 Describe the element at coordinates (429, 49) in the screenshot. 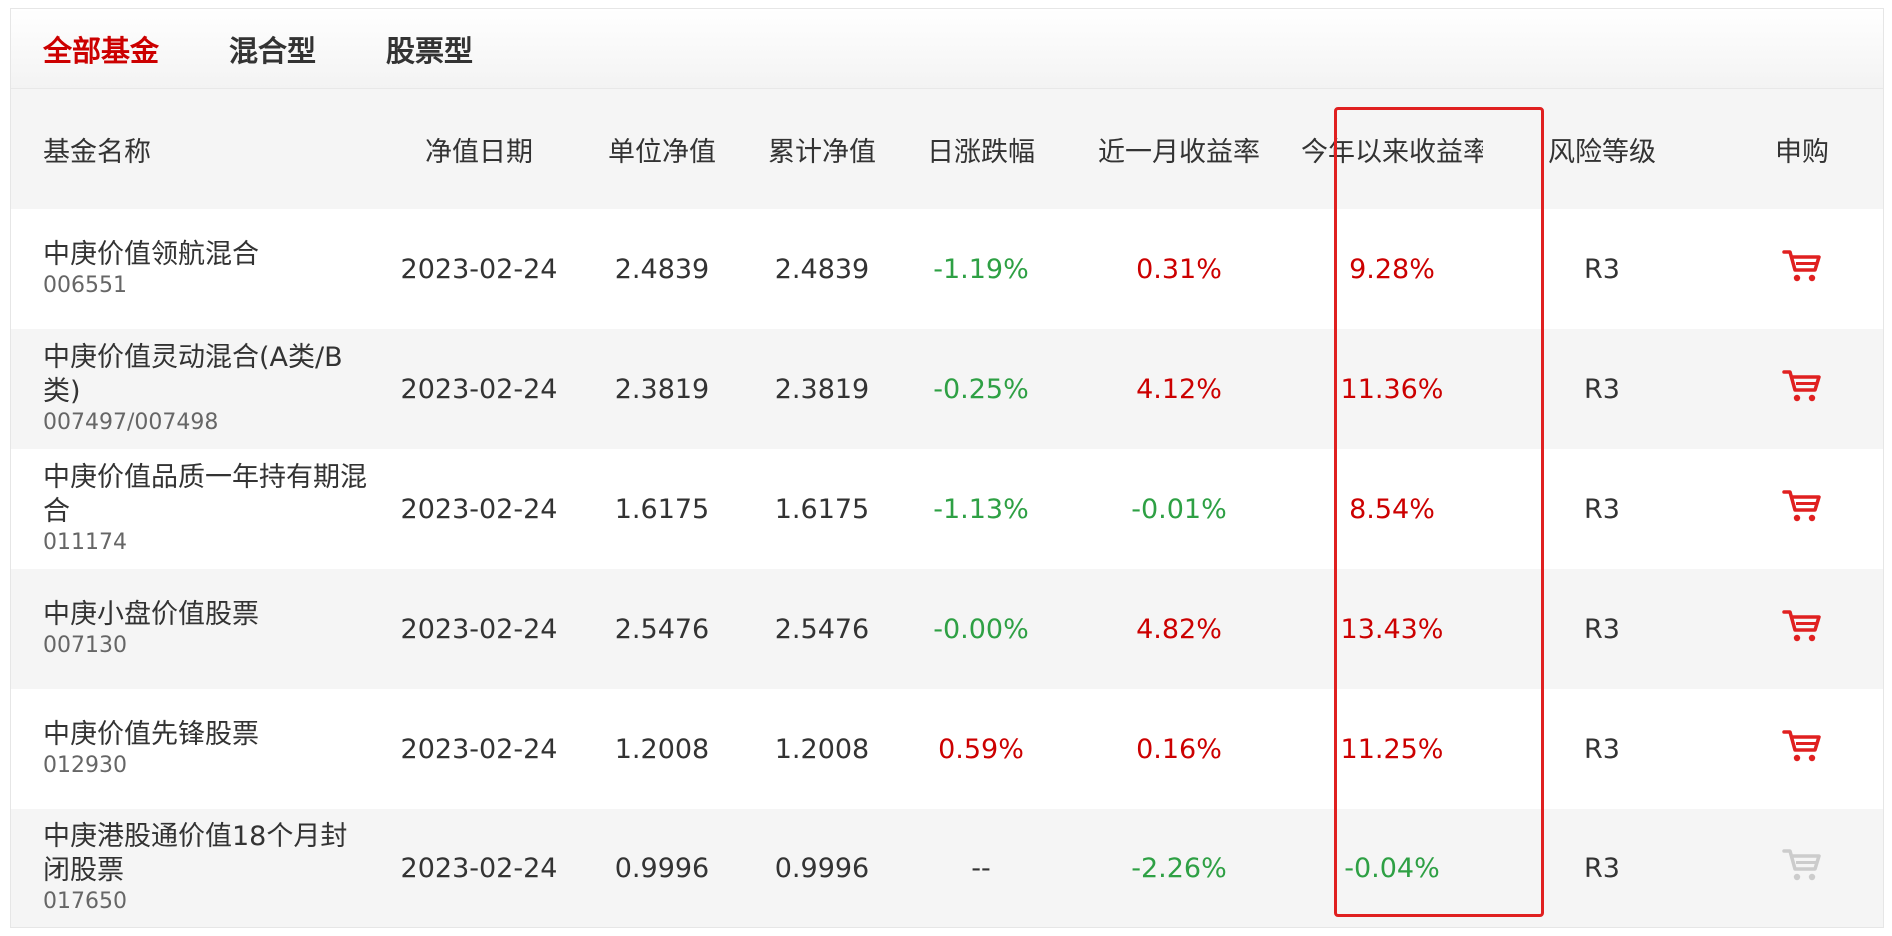

I see `tab-stock-funds: 股票型` at that location.